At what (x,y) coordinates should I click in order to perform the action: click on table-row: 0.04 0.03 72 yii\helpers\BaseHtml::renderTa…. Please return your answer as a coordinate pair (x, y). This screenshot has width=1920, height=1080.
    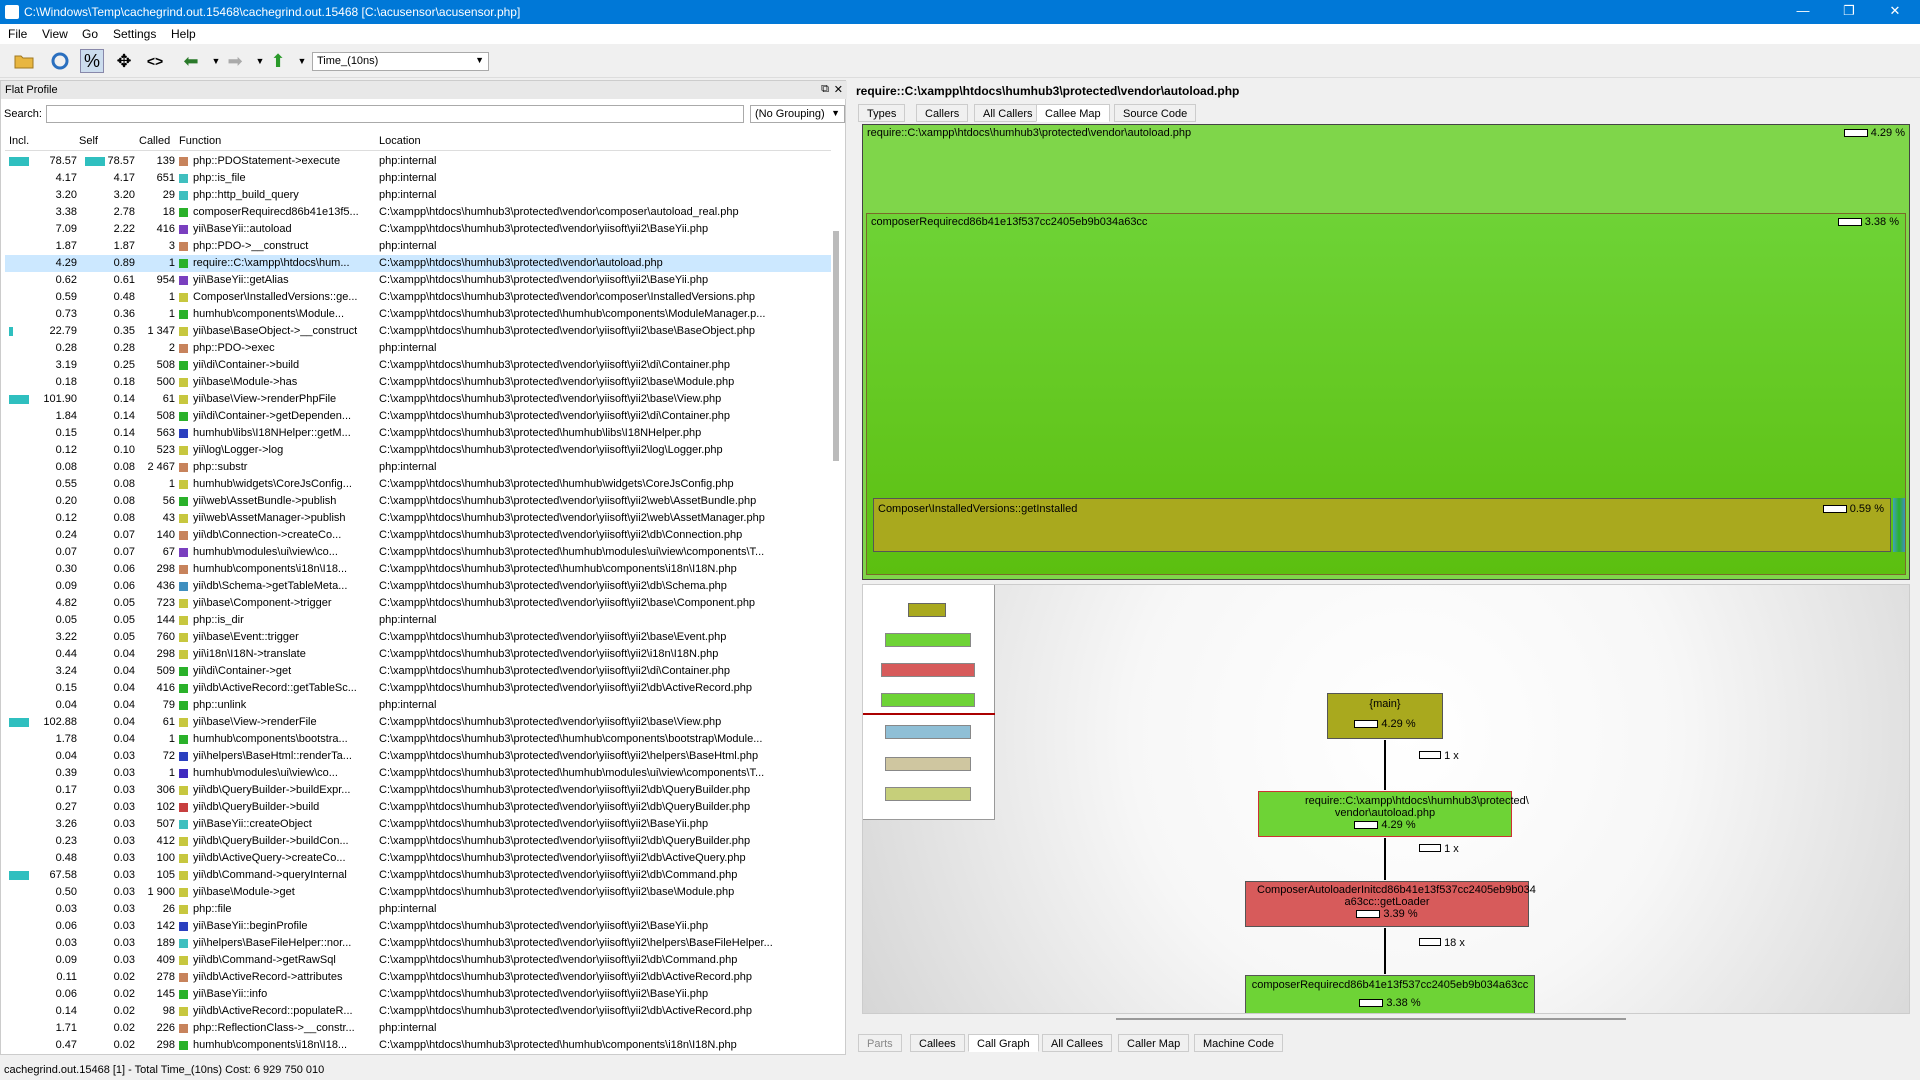
    Looking at the image, I should click on (418, 756).